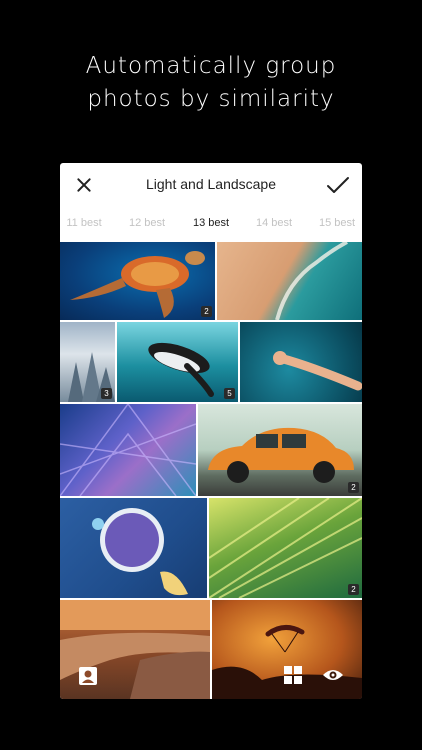 This screenshot has width=422, height=750. Describe the element at coordinates (135, 649) in the screenshot. I see `coastline-sunset-photo` at that location.